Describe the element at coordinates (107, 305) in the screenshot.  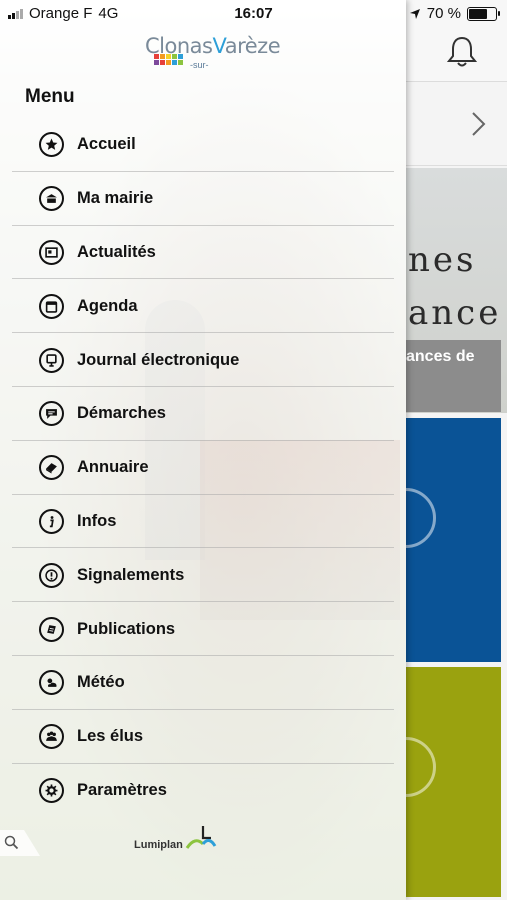
I see `menu-item-label: Agenda` at that location.